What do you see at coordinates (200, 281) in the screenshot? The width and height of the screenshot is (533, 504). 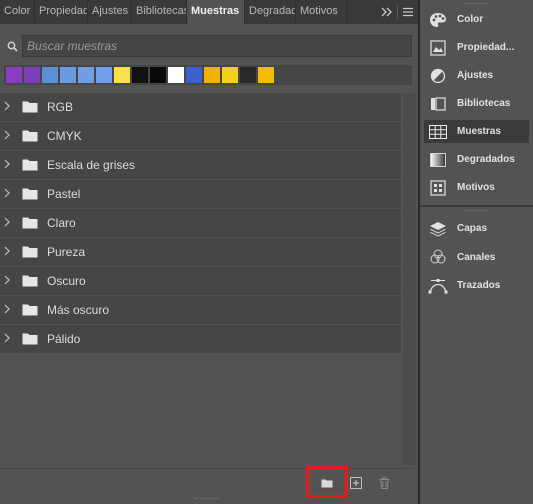 I see `swatch-group-row: Oscuro` at bounding box center [200, 281].